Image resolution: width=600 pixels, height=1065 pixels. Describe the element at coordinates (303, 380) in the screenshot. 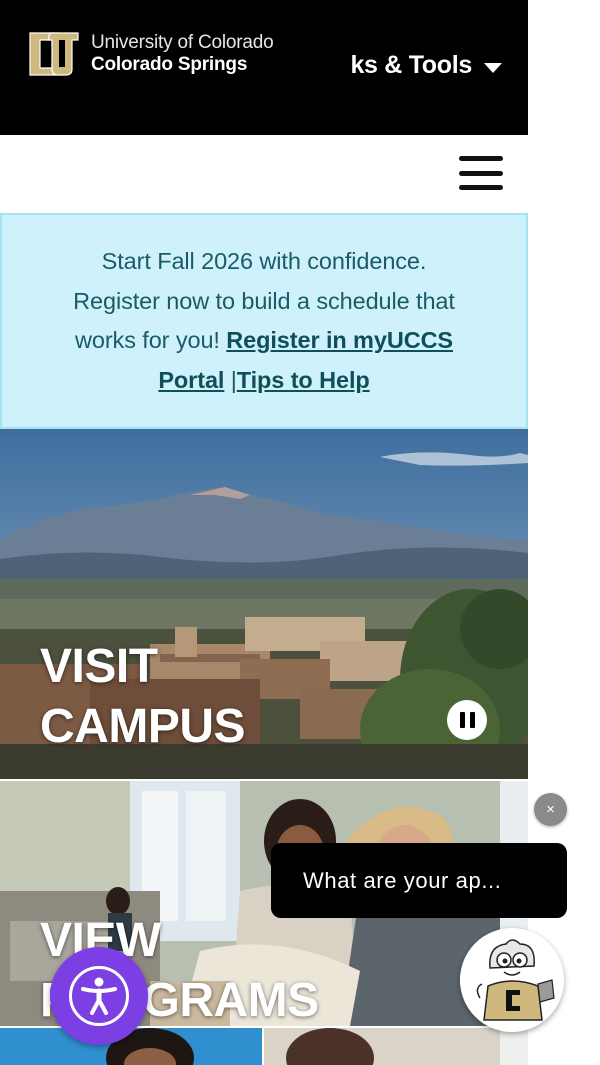

I see `tips-to-help-link: Tips to Help` at that location.